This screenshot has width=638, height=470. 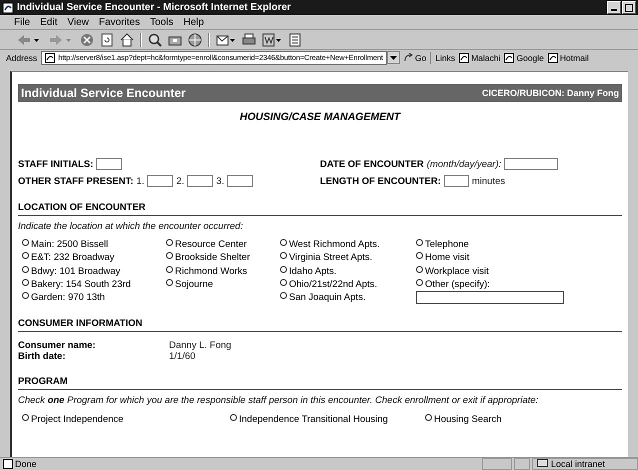 What do you see at coordinates (131, 226) in the screenshot?
I see `instruction-text: Indicate the location at which the encounter occurred:` at bounding box center [131, 226].